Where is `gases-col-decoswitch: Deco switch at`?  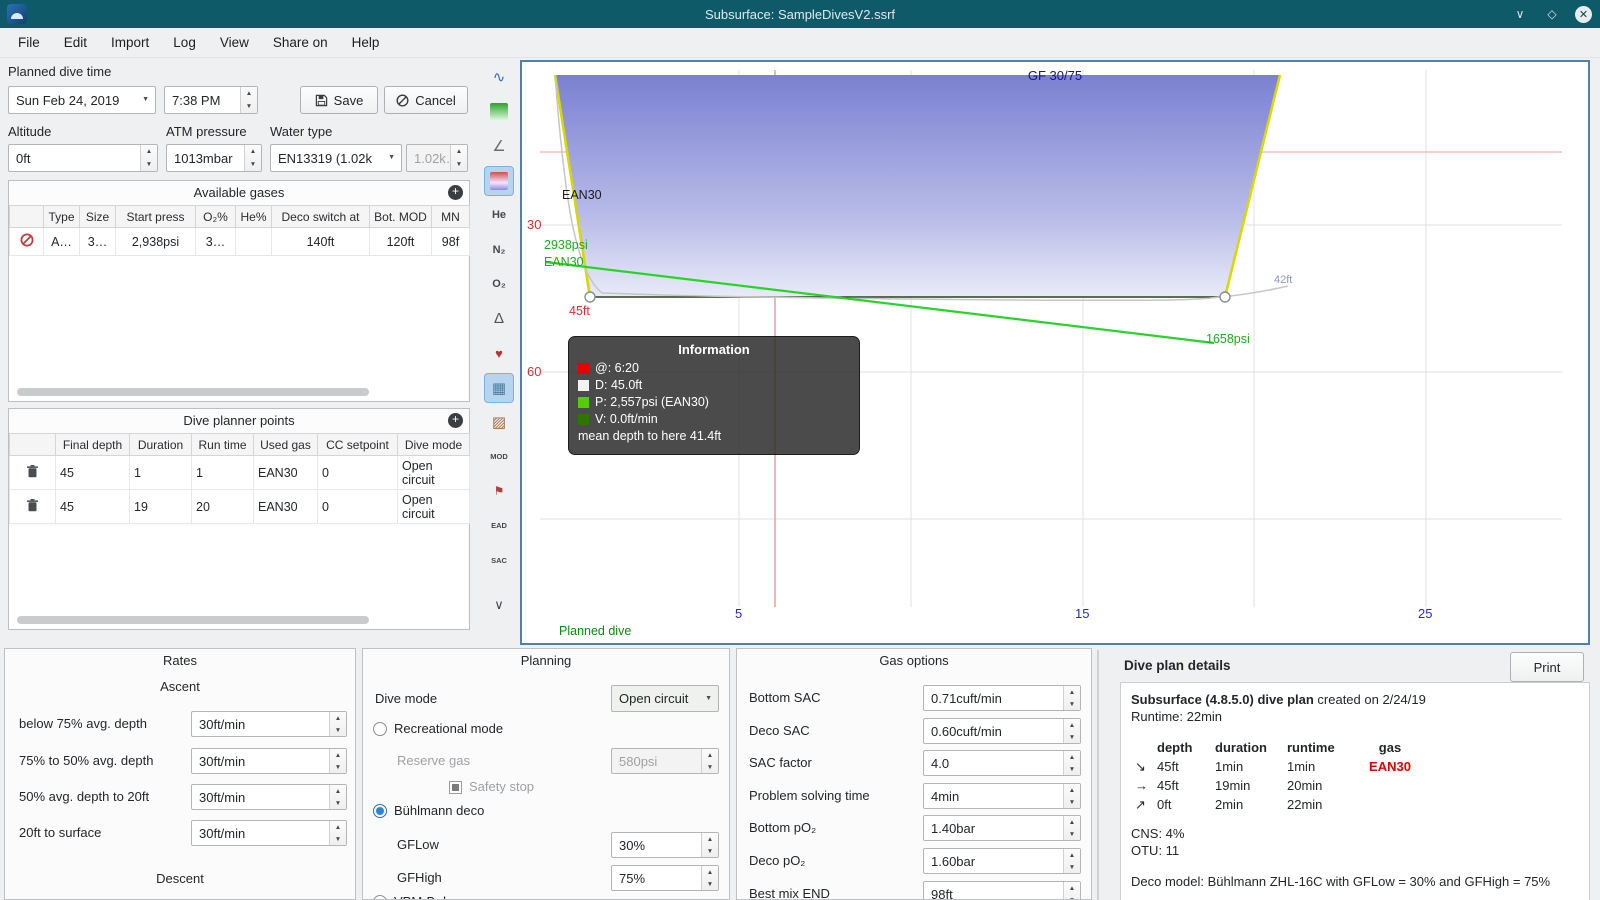
gases-col-decoswitch: Deco switch at is located at coordinates (320, 216).